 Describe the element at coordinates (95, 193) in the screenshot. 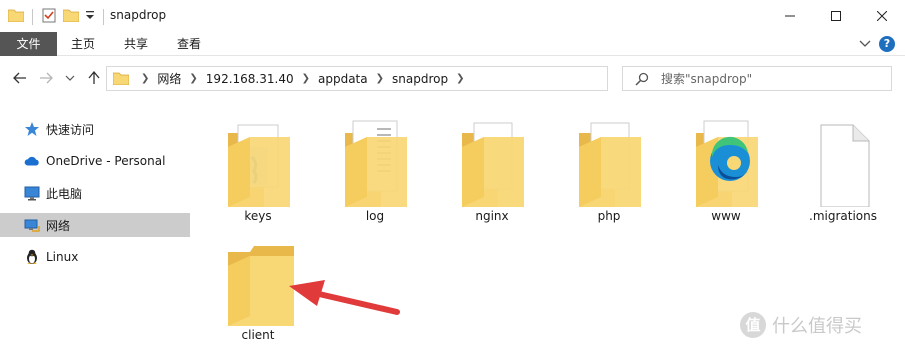

I see `sidebar-item-this-pc: 此电脑` at that location.